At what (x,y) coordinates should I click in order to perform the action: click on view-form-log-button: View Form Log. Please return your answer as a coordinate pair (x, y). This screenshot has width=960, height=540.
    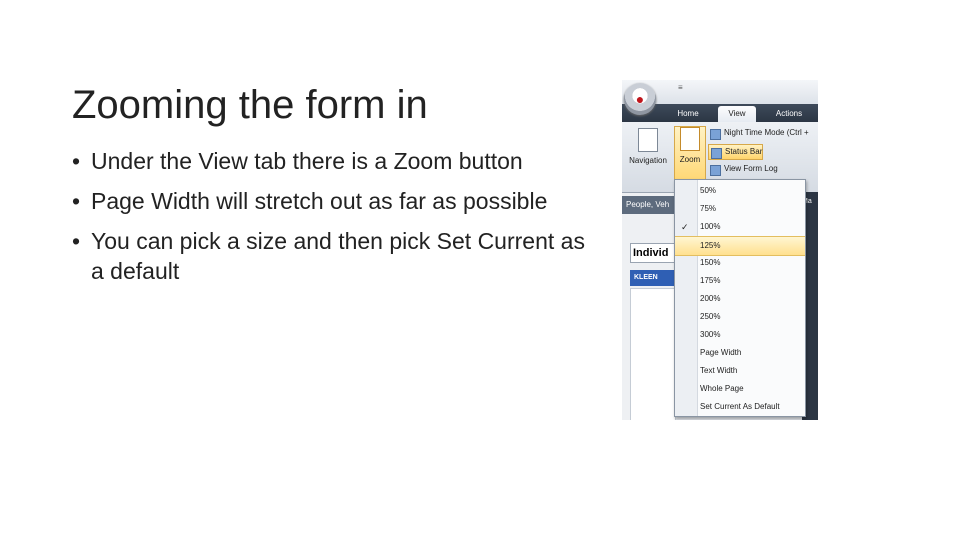
    Looking at the image, I should click on (743, 169).